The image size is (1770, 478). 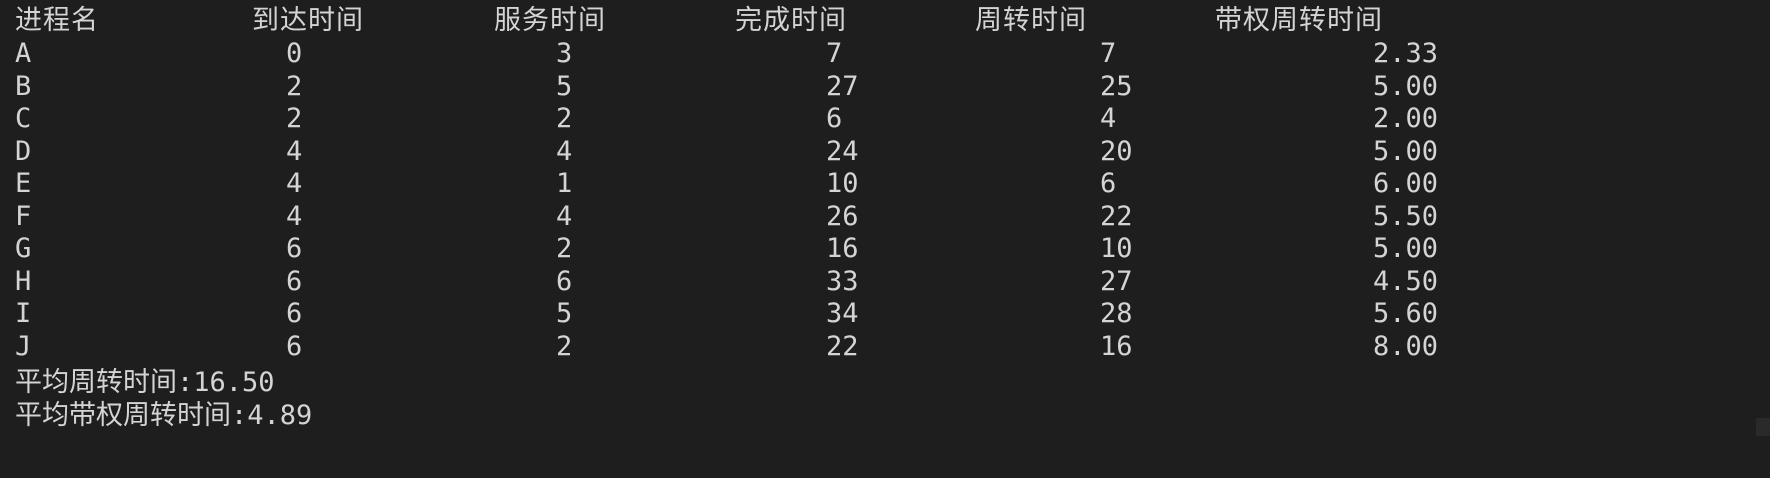 What do you see at coordinates (23, 118) in the screenshot?
I see `process-name-cell: C` at bounding box center [23, 118].